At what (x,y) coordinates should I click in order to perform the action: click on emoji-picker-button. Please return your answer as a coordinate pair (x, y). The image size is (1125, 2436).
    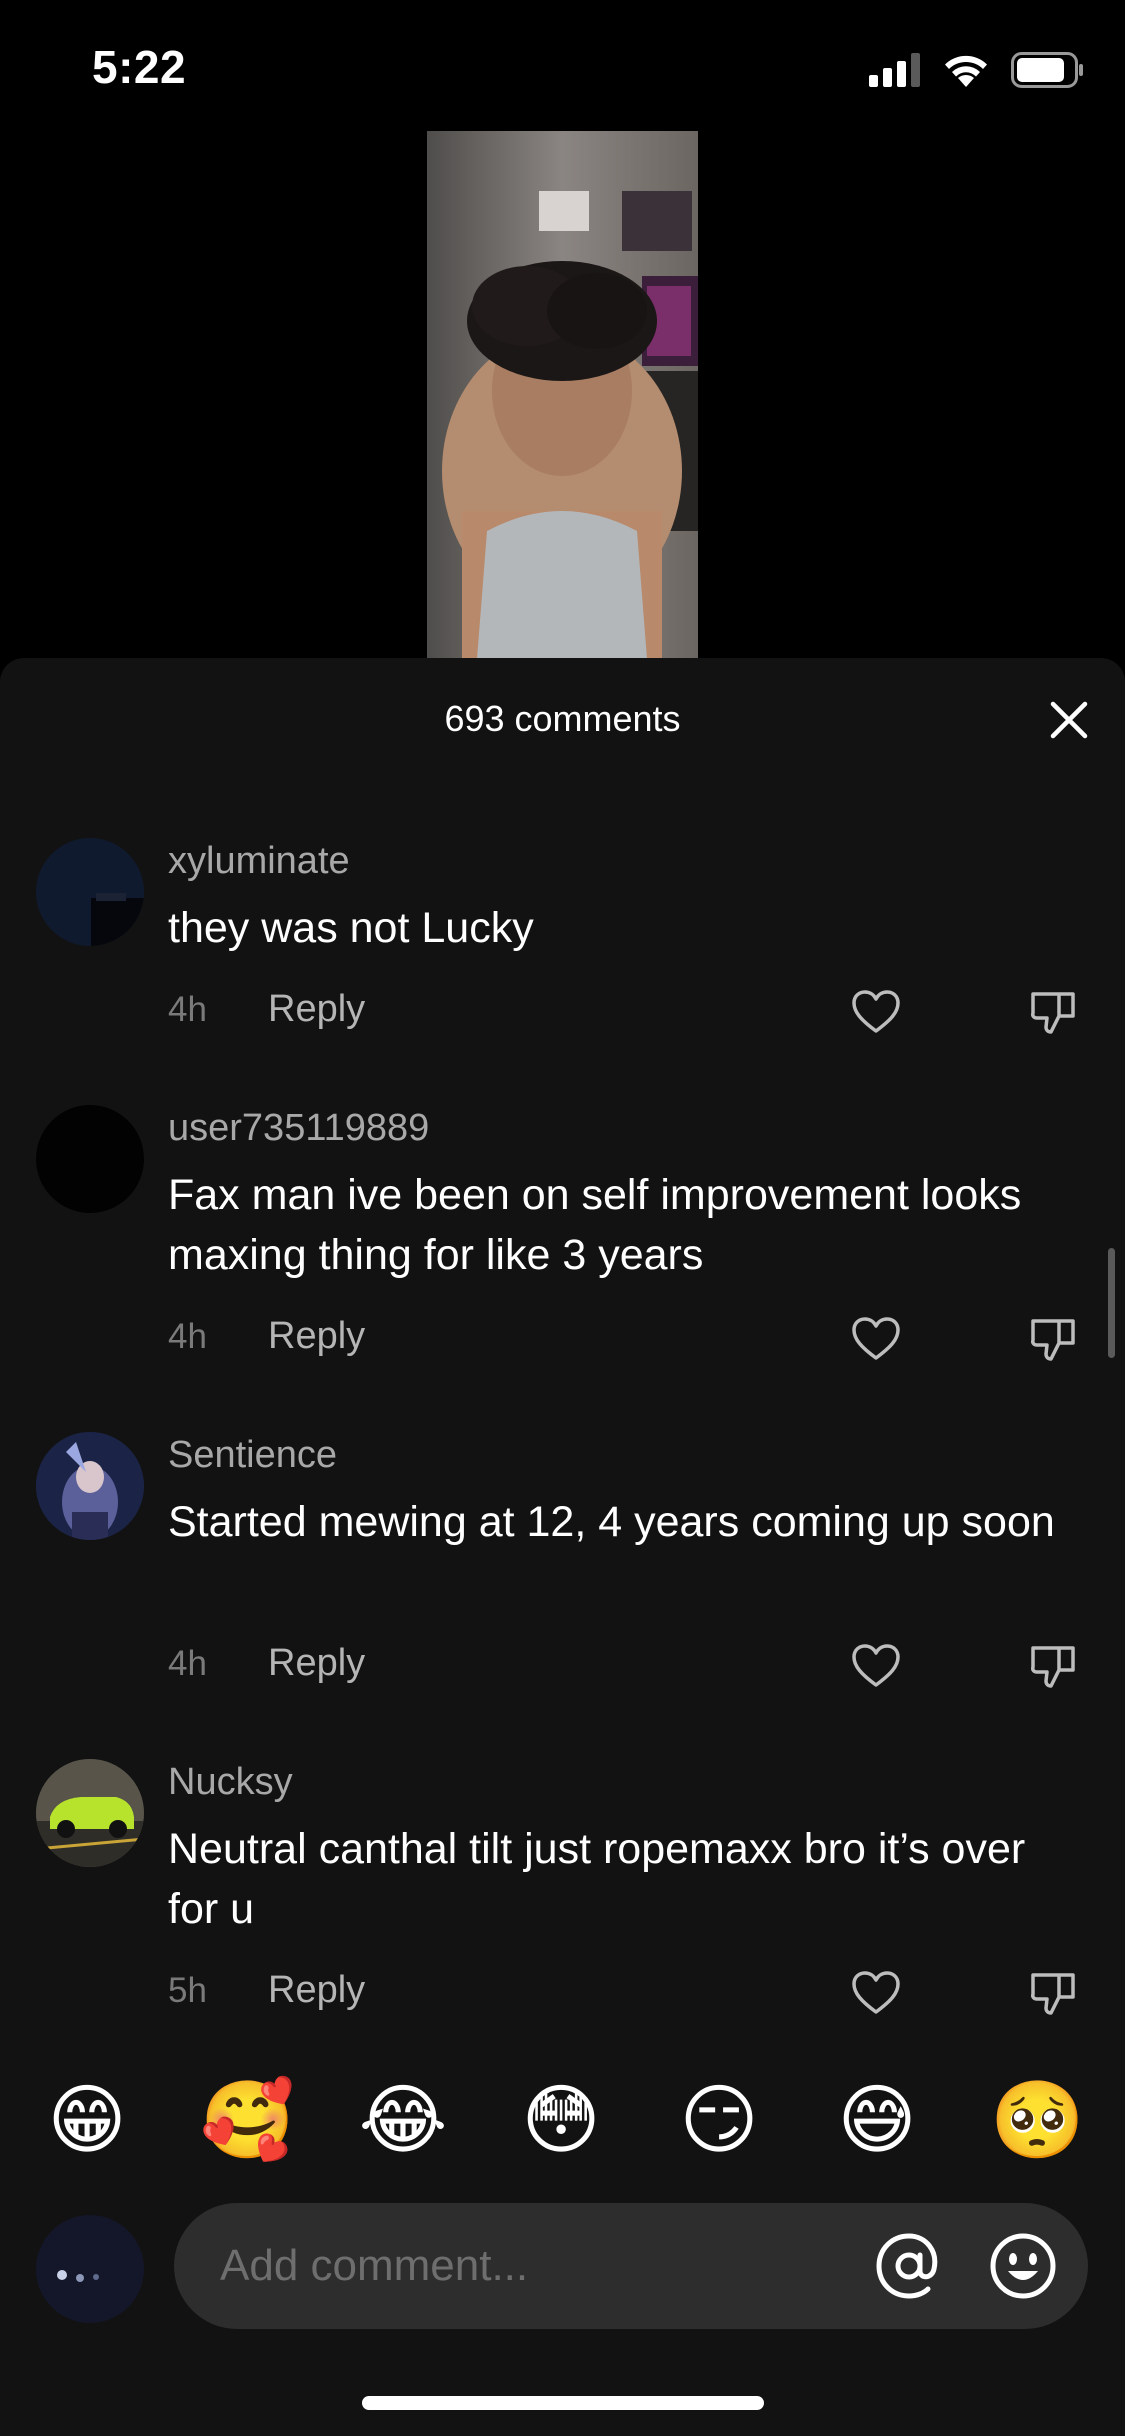
    Looking at the image, I should click on (1023, 2266).